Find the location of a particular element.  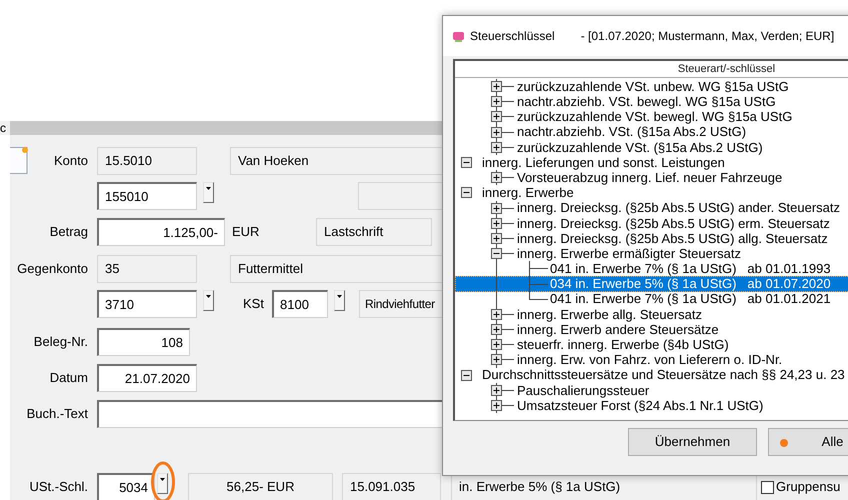

item-label: innerg. Erwerbe allg. Steuersatz is located at coordinates (609, 315).